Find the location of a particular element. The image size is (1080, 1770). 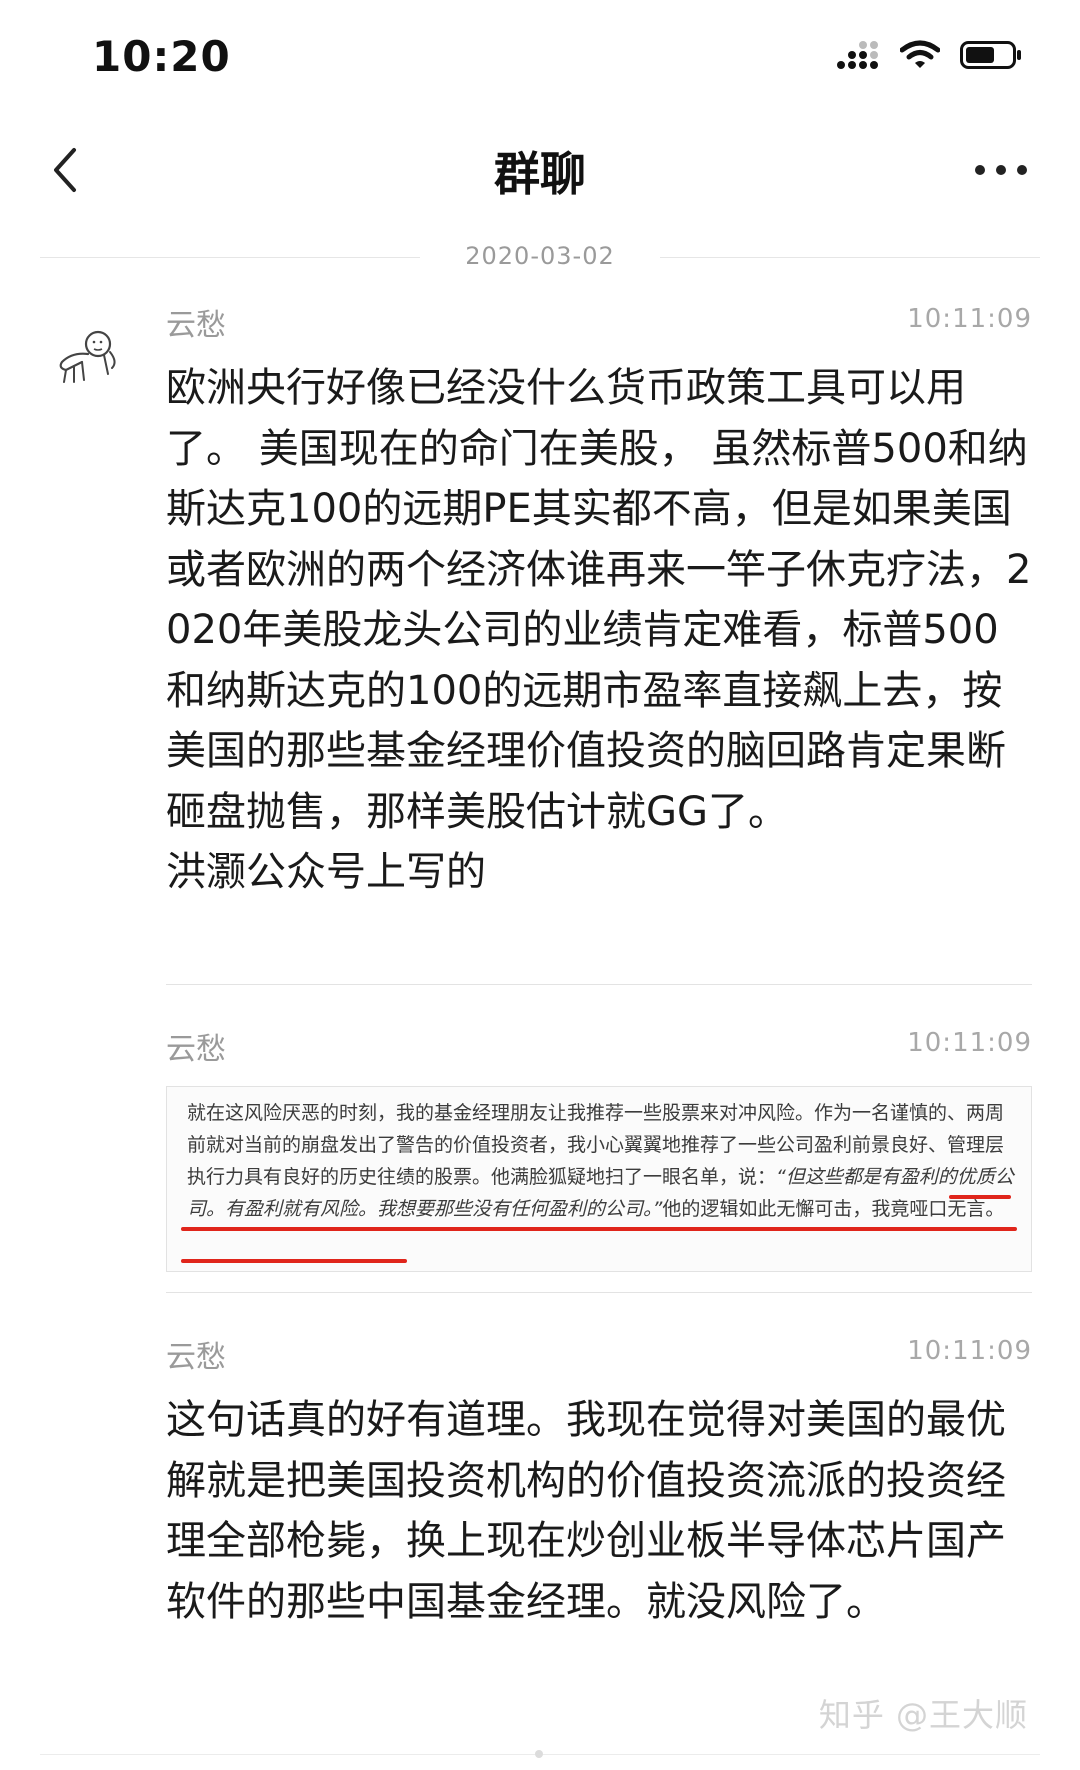

avatar is located at coordinates (88, 358).